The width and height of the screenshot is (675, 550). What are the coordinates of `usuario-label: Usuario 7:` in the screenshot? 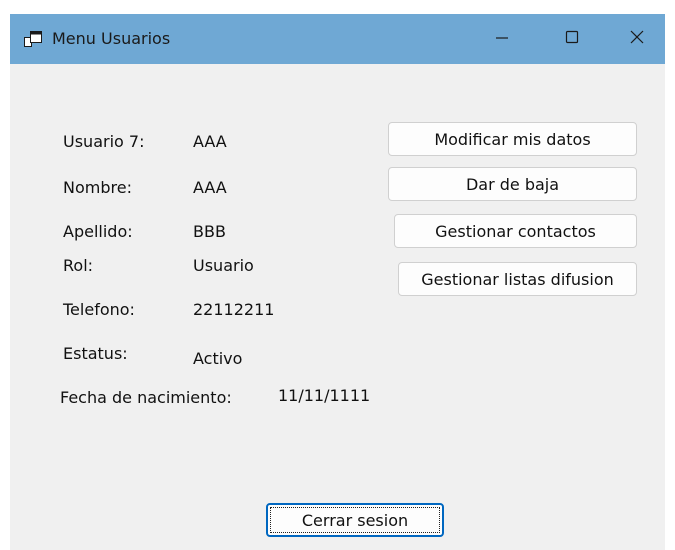 It's located at (104, 141).